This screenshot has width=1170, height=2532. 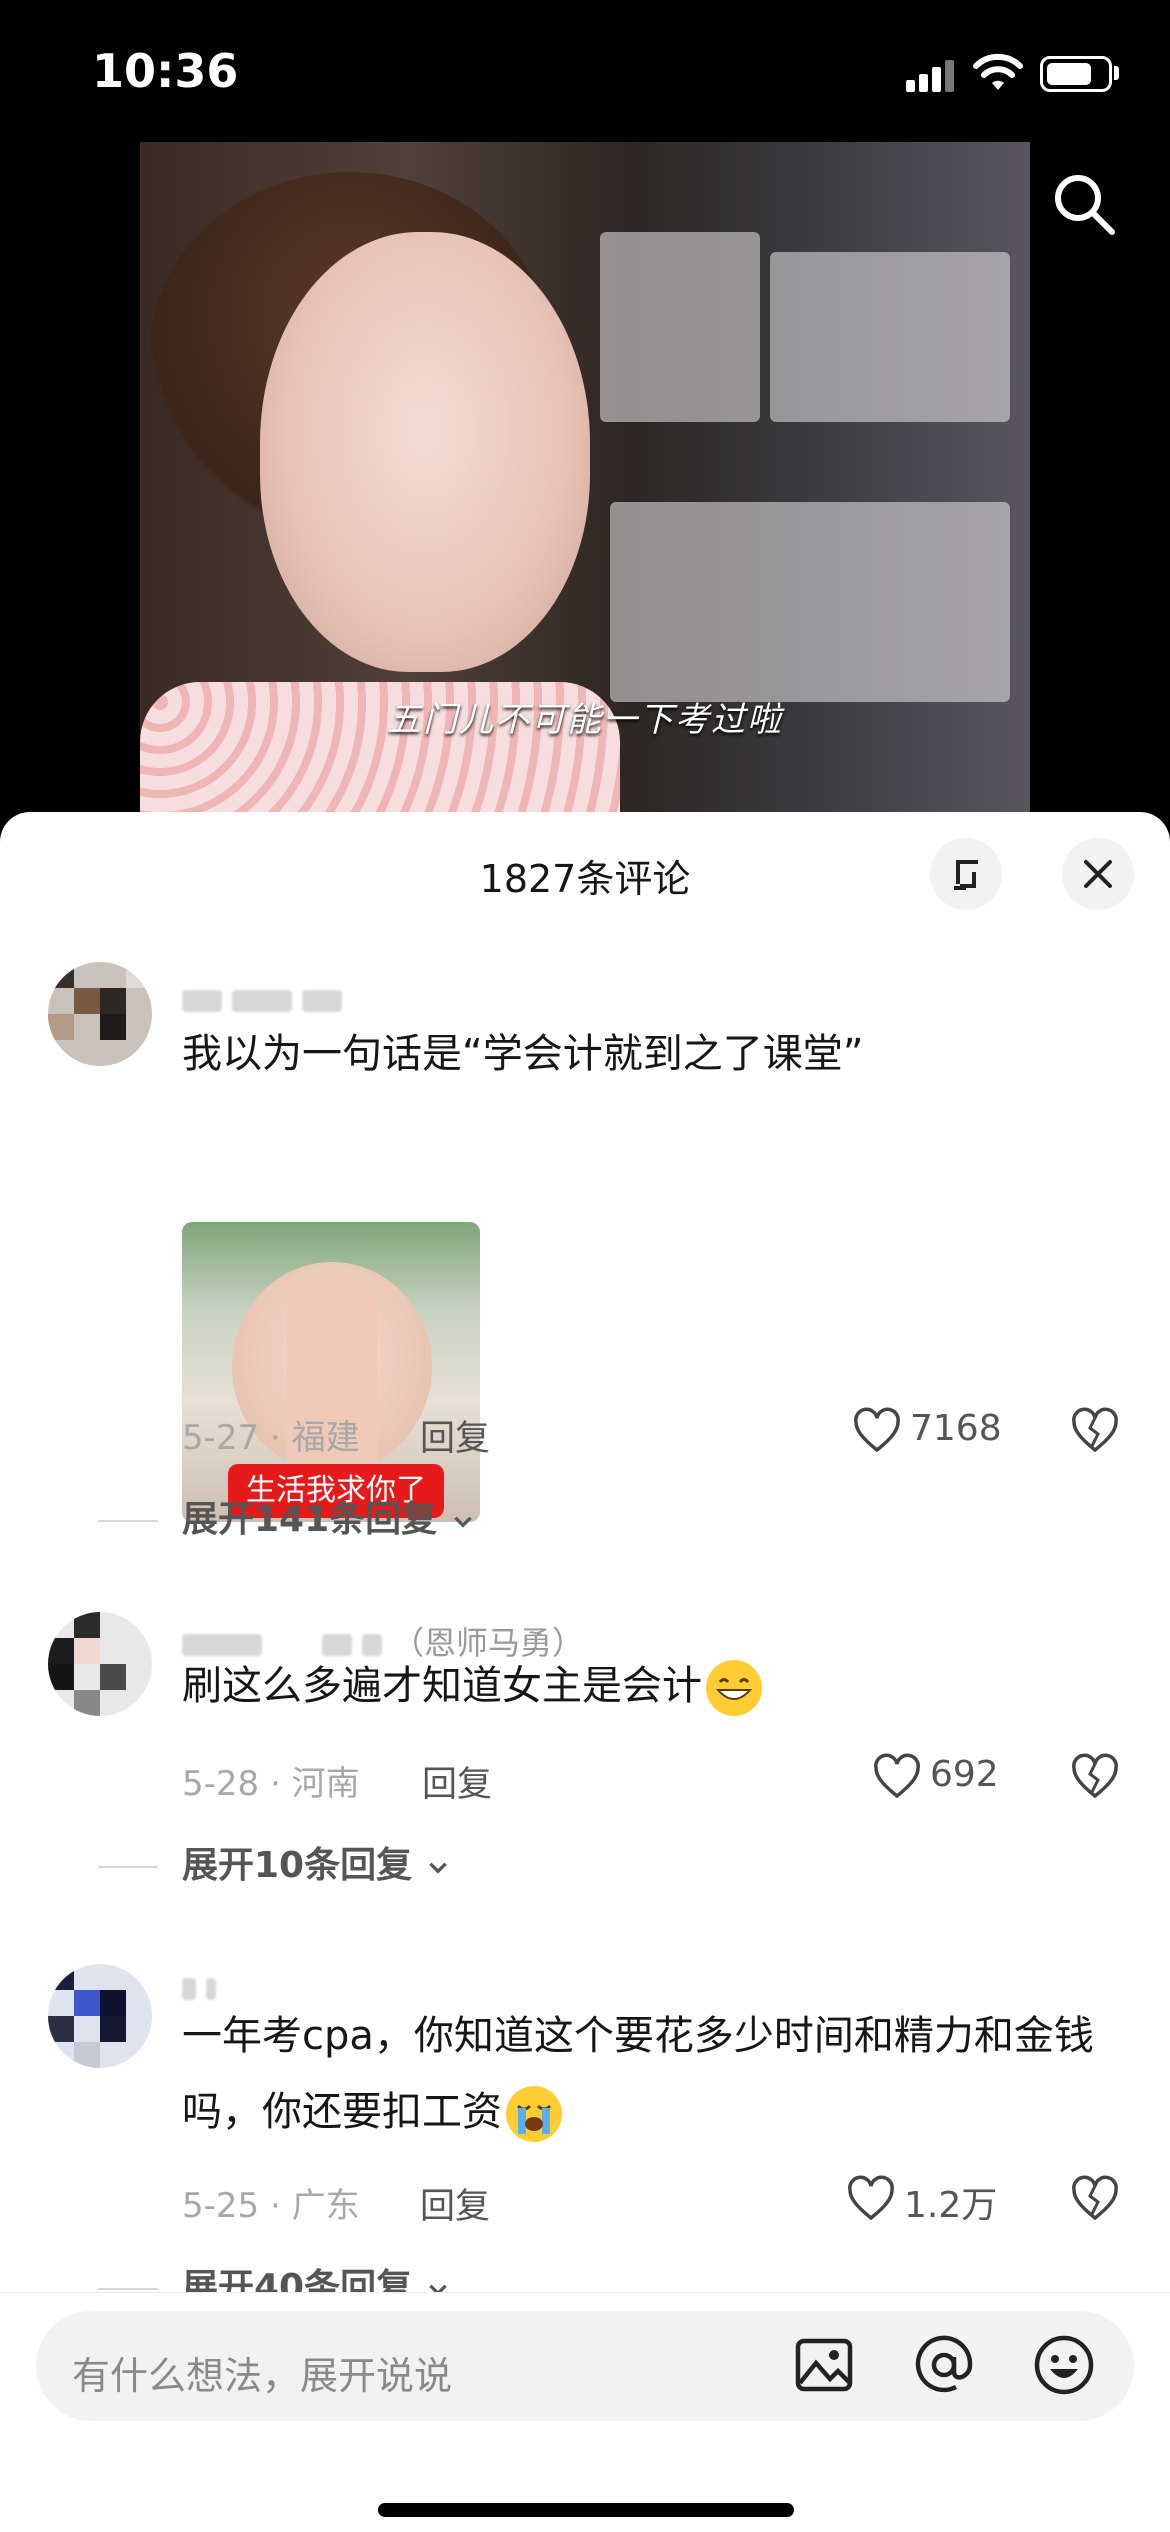 What do you see at coordinates (585, 2366) in the screenshot?
I see `comment-input: 有什么想法，展开说说` at bounding box center [585, 2366].